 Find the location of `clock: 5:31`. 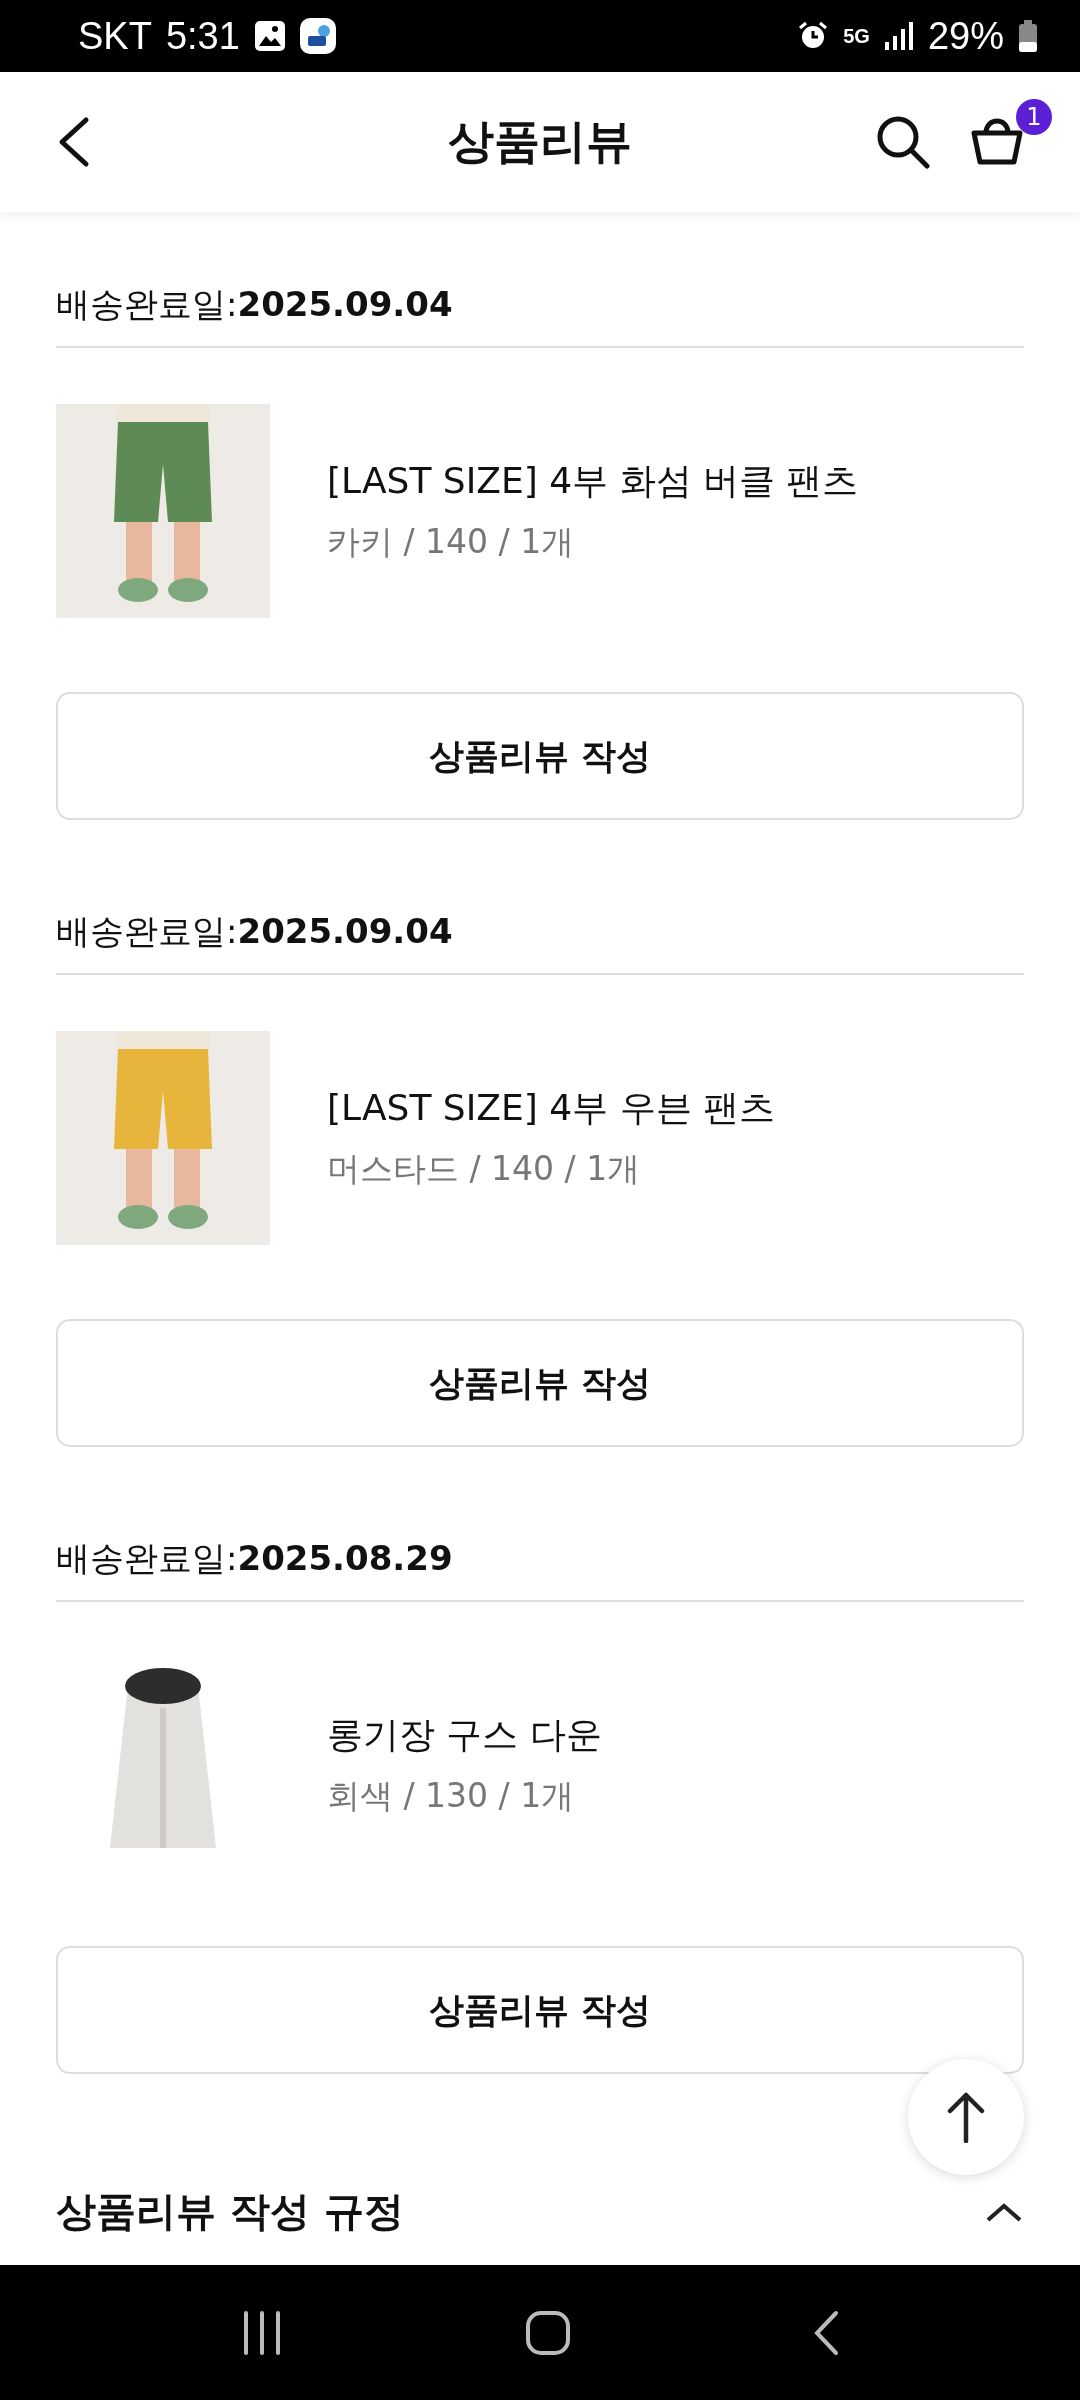

clock: 5:31 is located at coordinates (202, 36).